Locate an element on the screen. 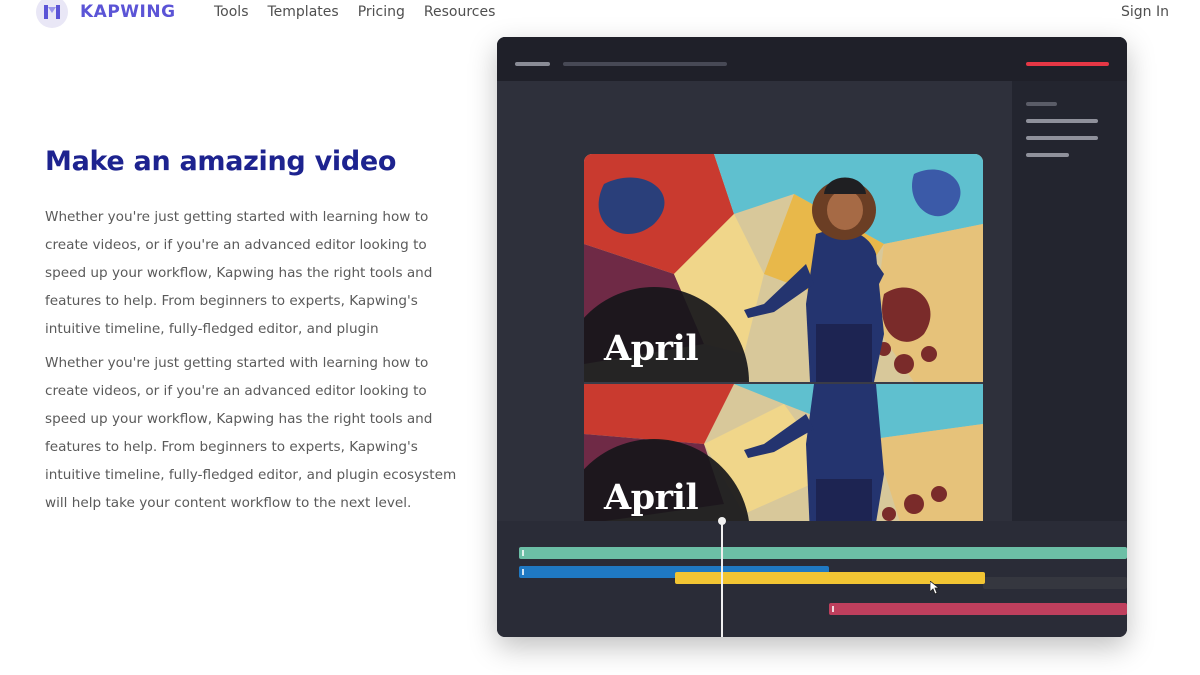 This screenshot has height=675, width=1200. video-caption-bottom: April is located at coordinates (651, 497).